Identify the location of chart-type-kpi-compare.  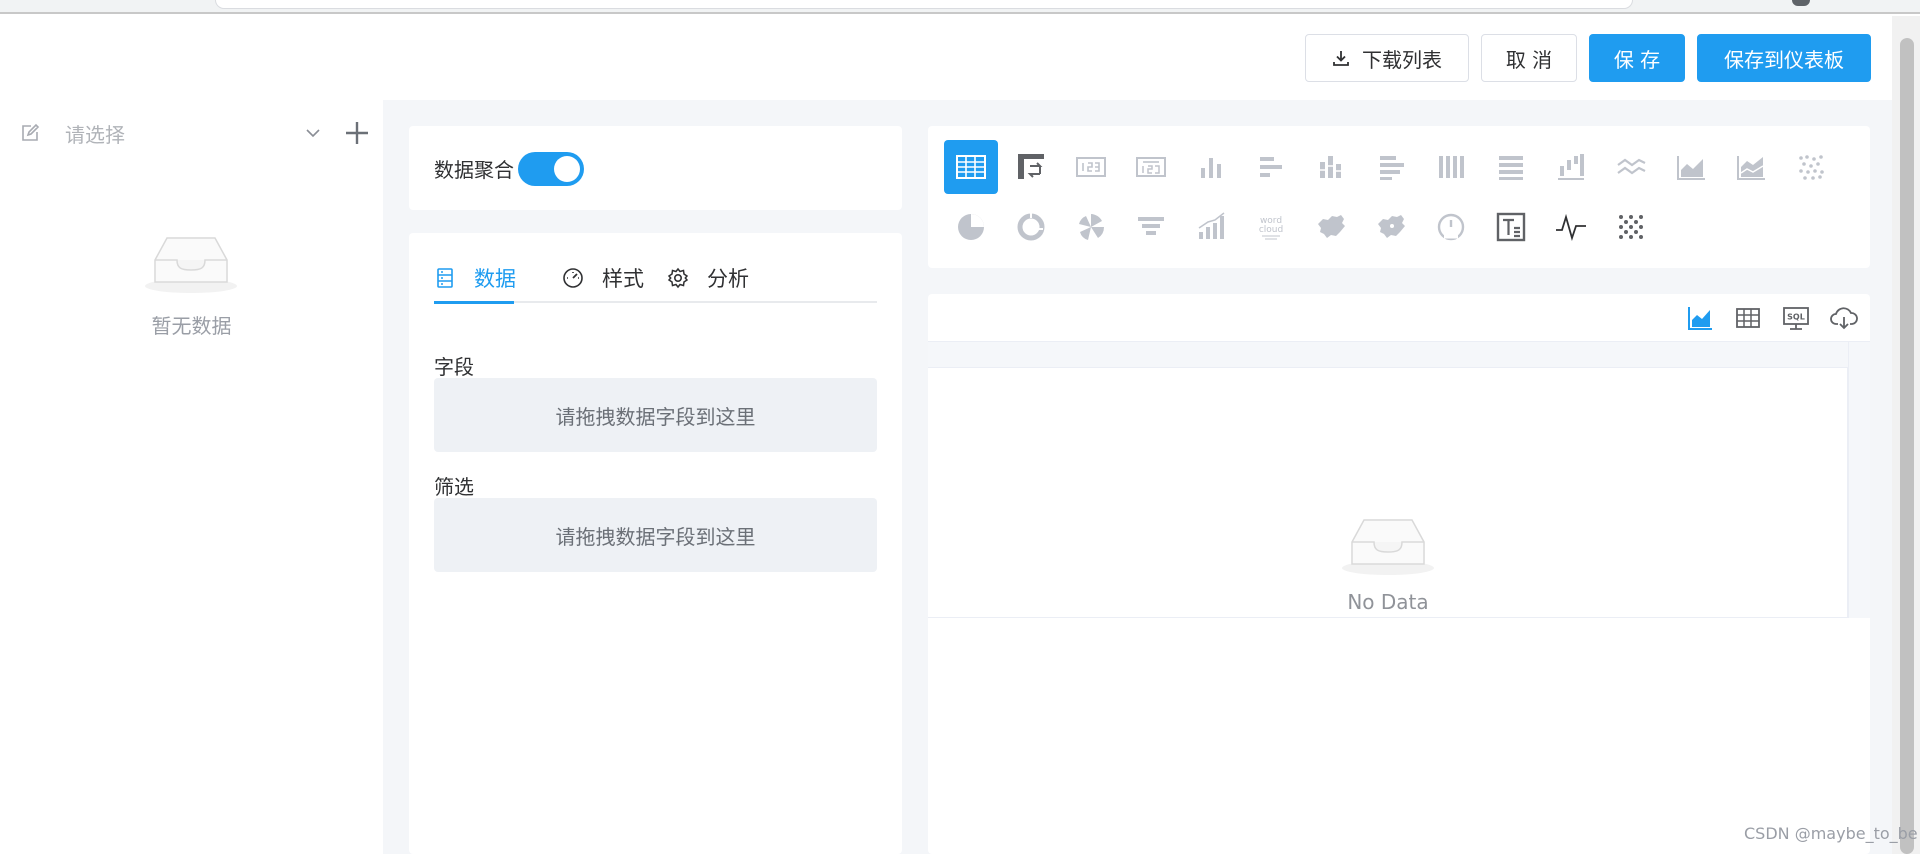
(1151, 167).